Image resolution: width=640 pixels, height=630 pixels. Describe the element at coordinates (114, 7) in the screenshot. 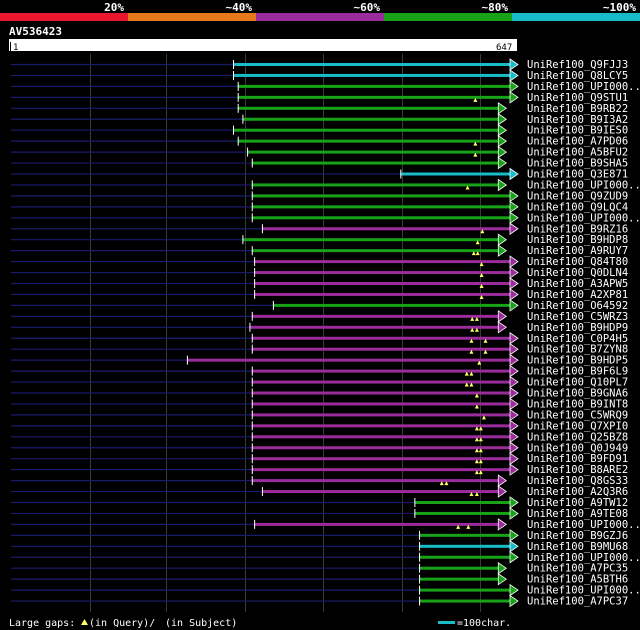

I see `legend-label-1: 20%` at that location.